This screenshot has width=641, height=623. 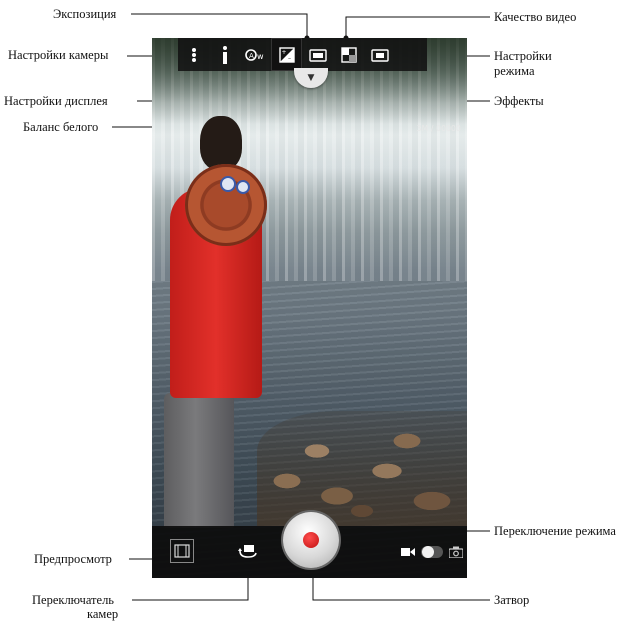 I want to click on mode-toggle-track, so click(x=432, y=552).